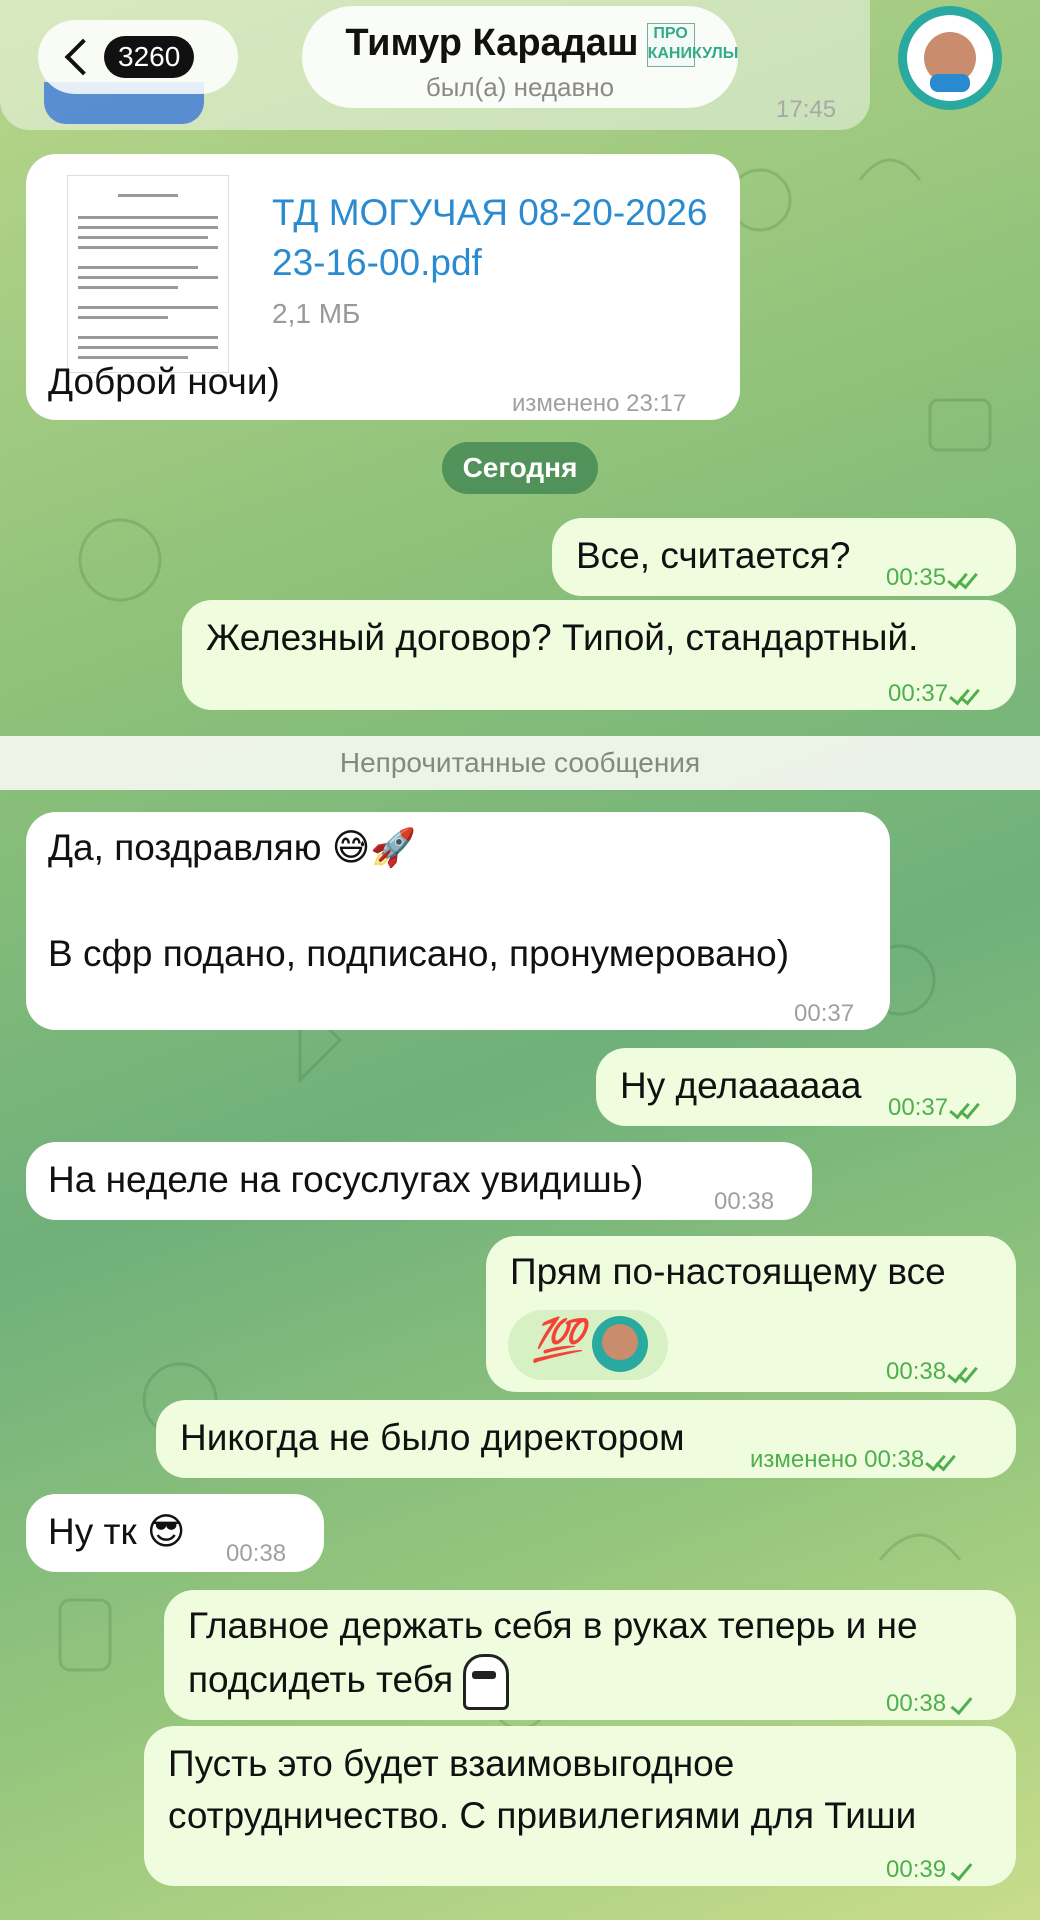  I want to click on message-bubble-outgoing: Ну делаааааа 00:37, so click(806, 1087).